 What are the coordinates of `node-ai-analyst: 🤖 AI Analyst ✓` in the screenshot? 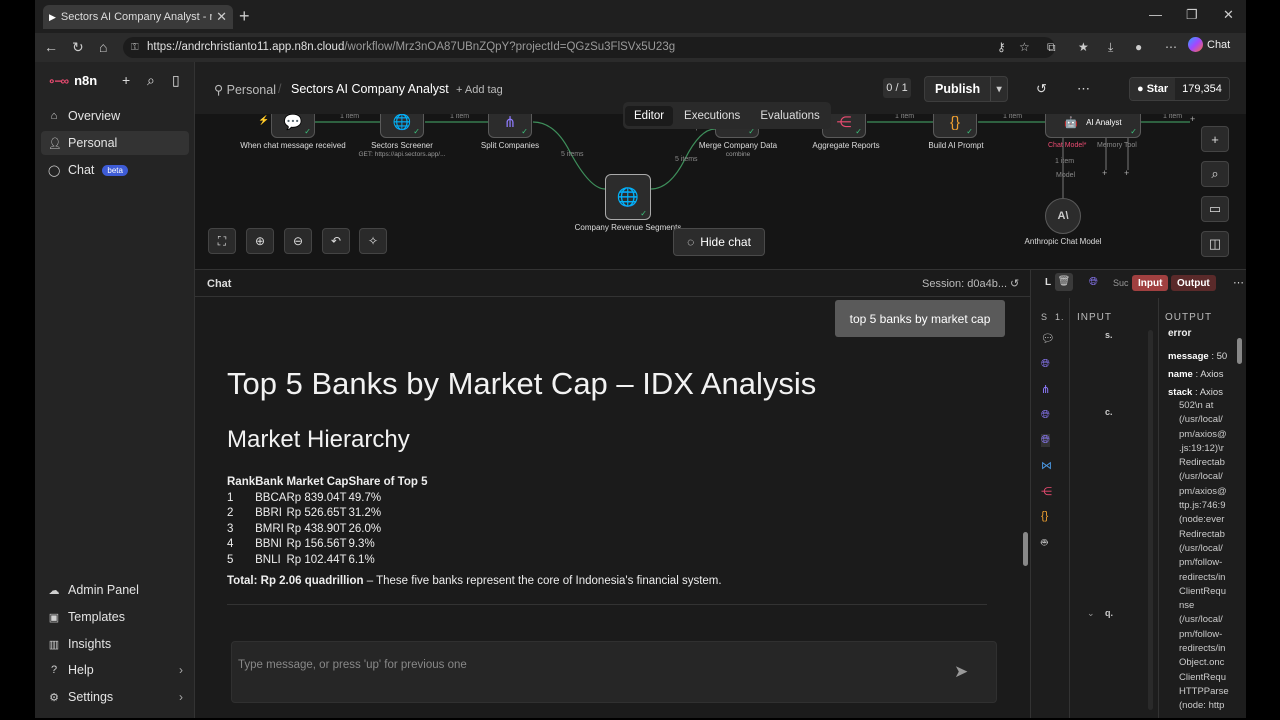 It's located at (1093, 126).